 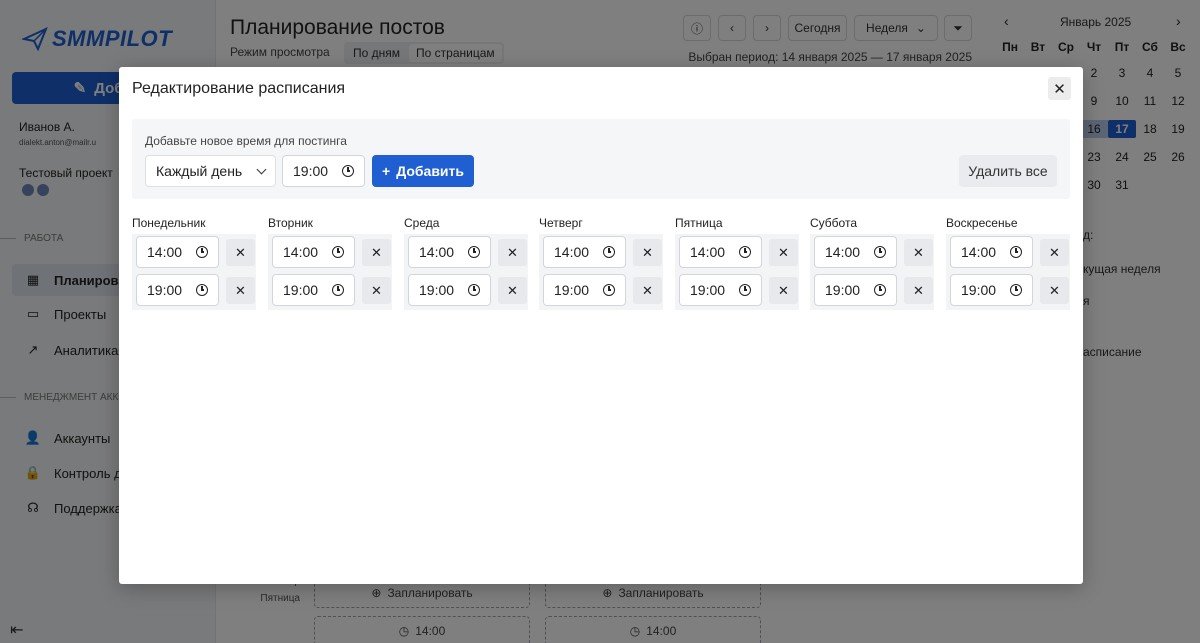 I want to click on day-column-friday: Пятница 14:00 ✕ 19:00 ✕, so click(x=737, y=262).